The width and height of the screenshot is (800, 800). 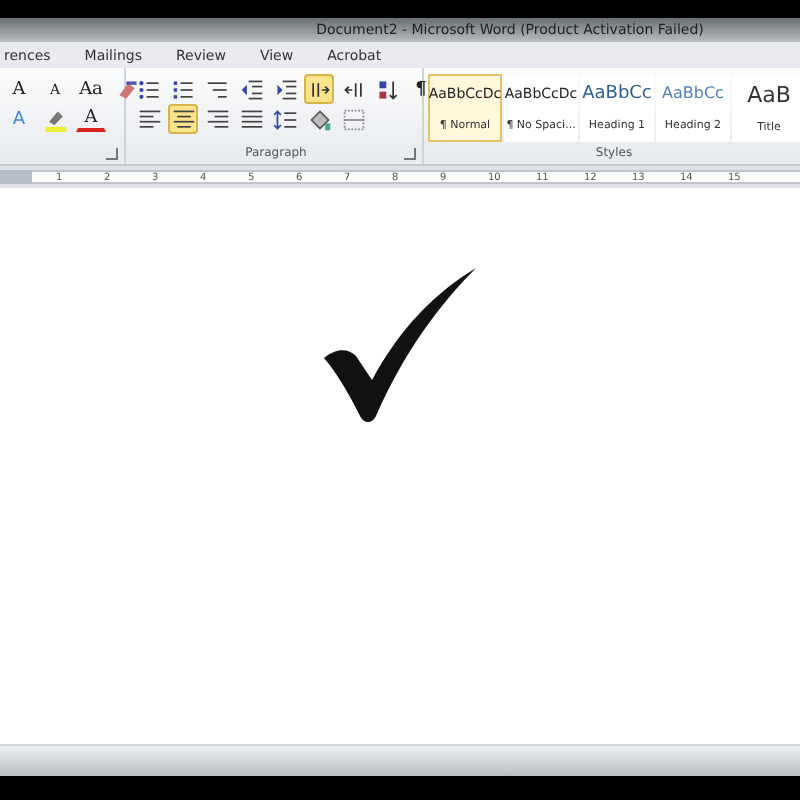 I want to click on right-to-left-icon, so click(x=353, y=89).